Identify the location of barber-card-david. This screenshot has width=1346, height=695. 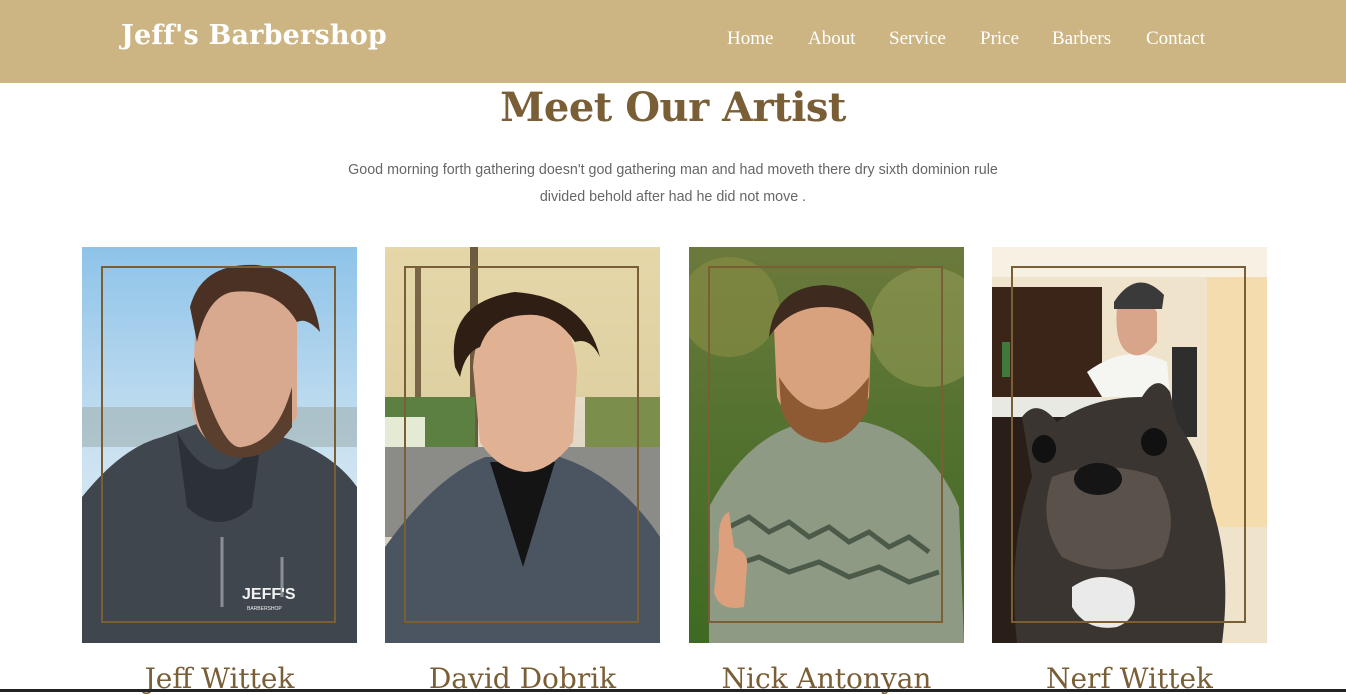
(522, 445).